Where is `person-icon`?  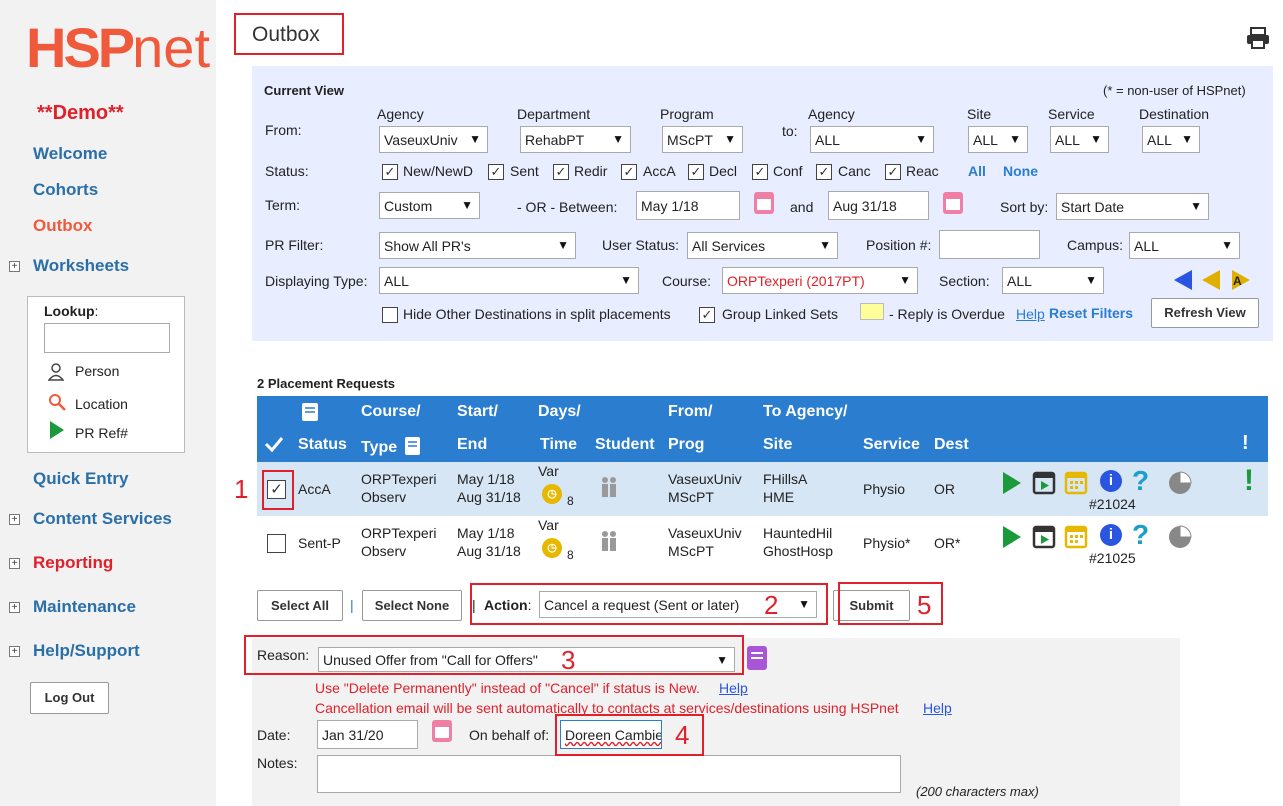
person-icon is located at coordinates (56, 372).